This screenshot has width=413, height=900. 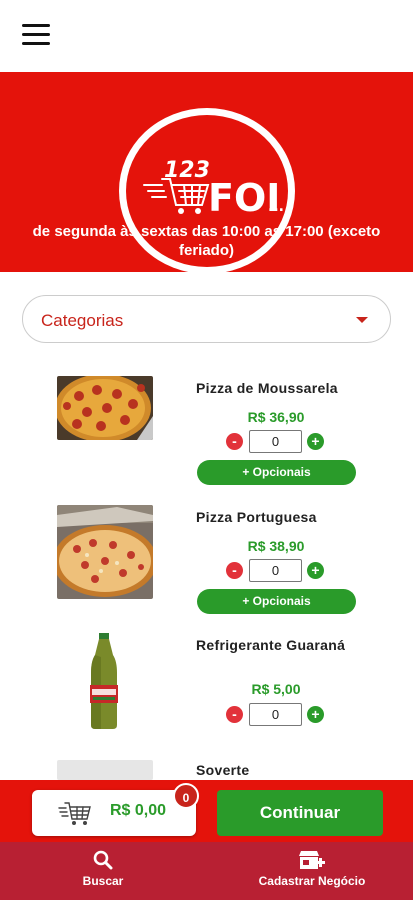 What do you see at coordinates (74, 813) in the screenshot?
I see `shopping-cart-icon` at bounding box center [74, 813].